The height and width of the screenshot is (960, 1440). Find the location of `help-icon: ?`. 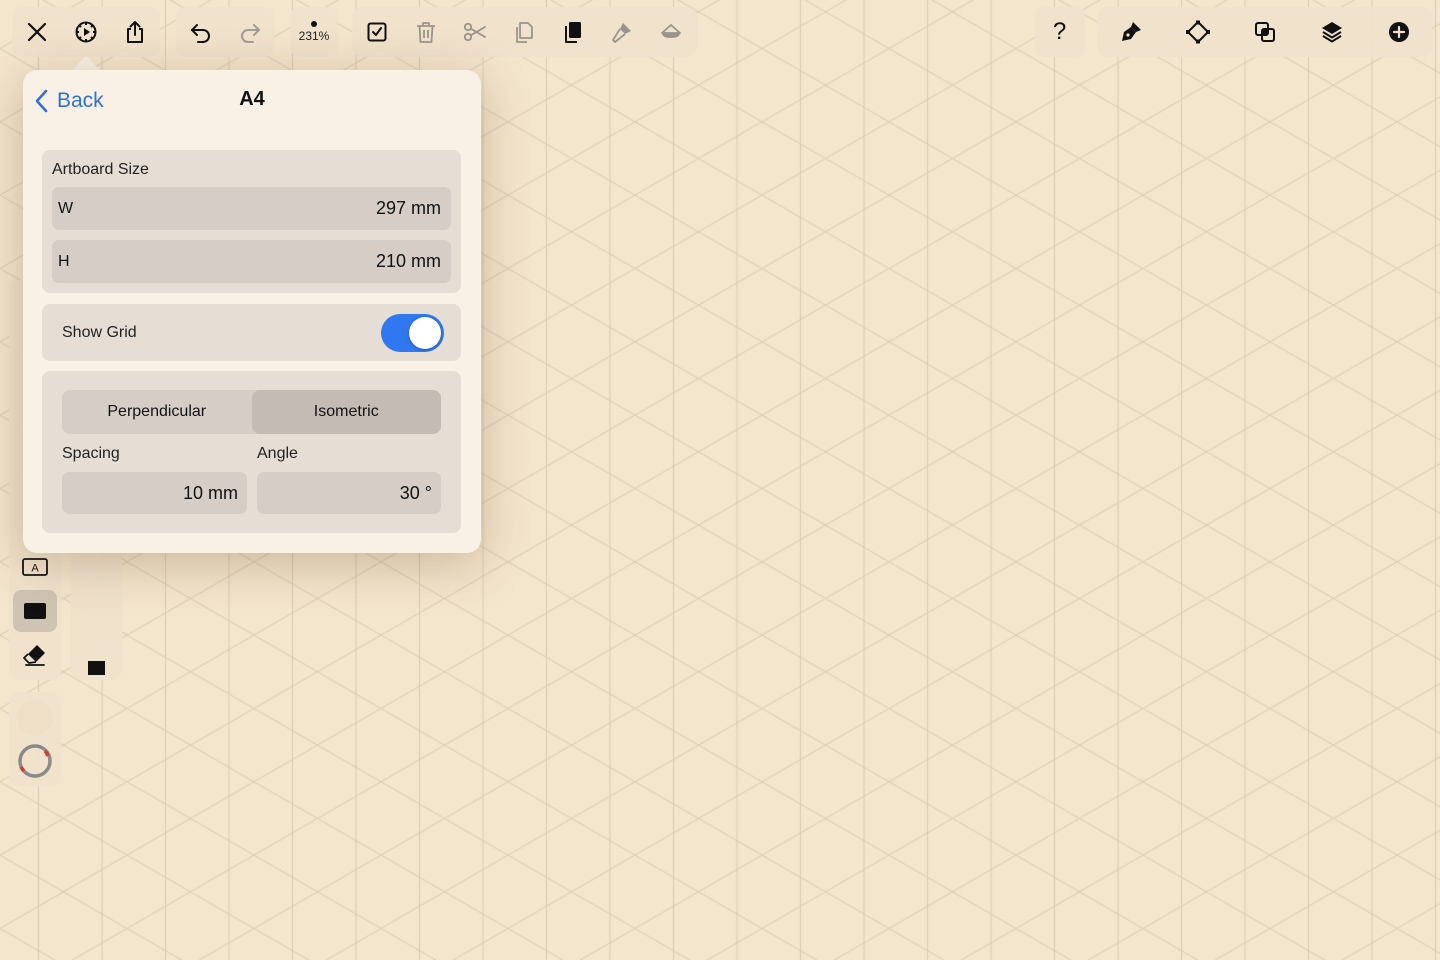

help-icon: ? is located at coordinates (1059, 31).